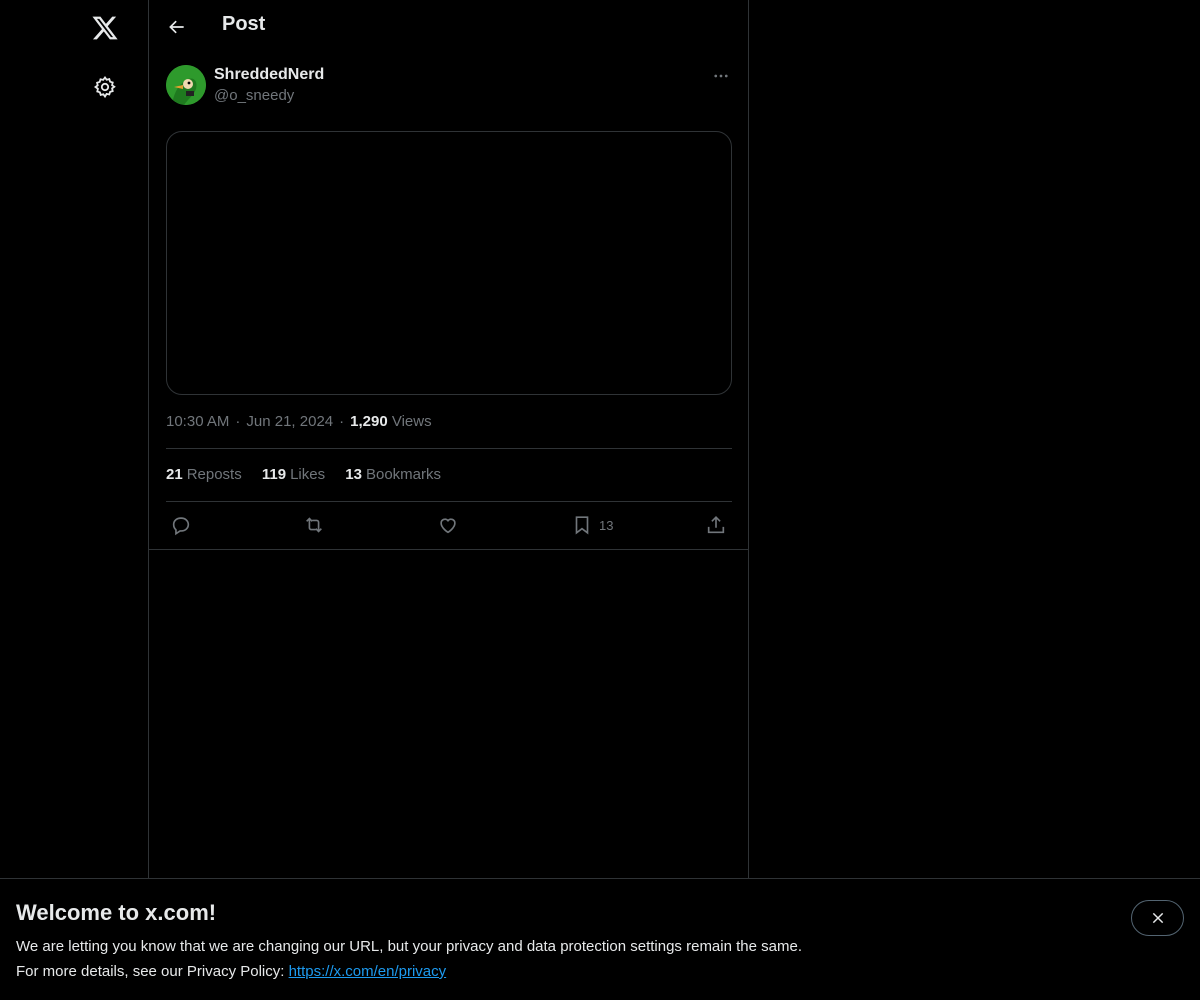 The height and width of the screenshot is (1000, 1200). I want to click on bookmark-count: 13, so click(606, 525).